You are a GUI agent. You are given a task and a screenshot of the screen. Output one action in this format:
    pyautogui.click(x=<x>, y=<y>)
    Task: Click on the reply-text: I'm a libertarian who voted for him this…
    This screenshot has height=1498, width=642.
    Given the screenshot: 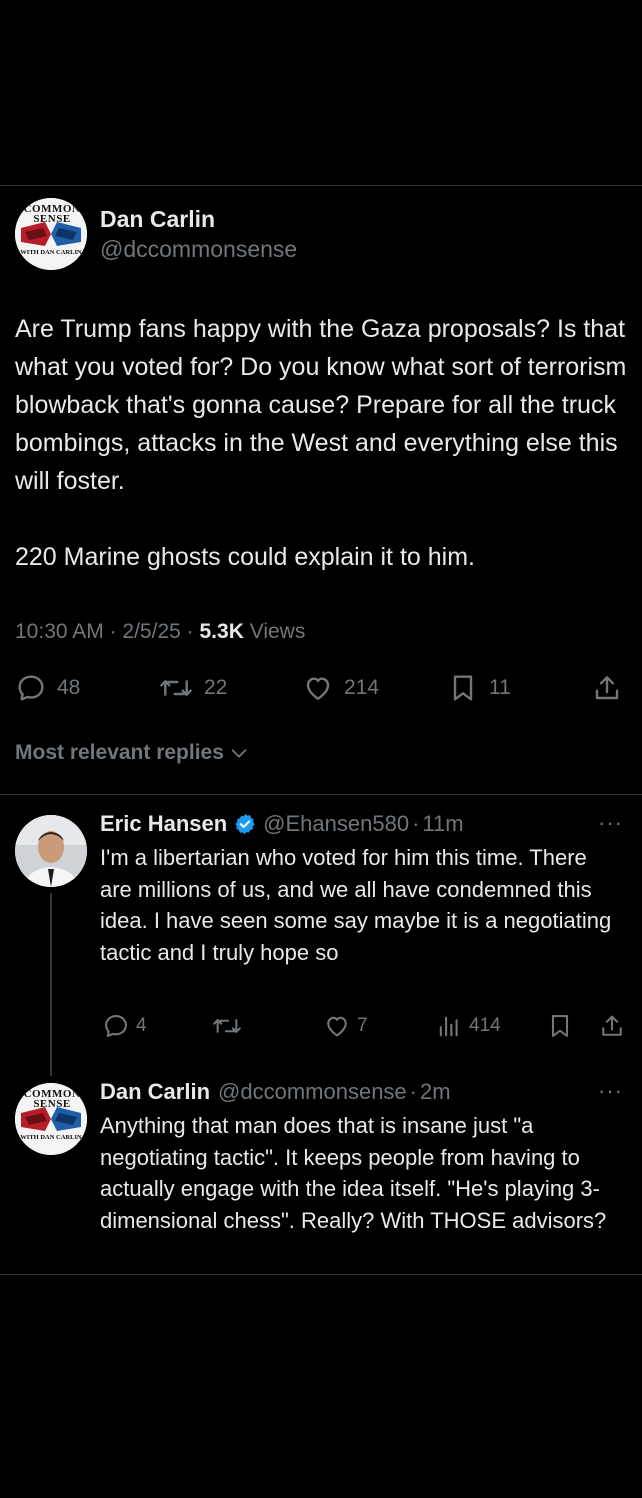 What is the action you would take?
    pyautogui.click(x=356, y=905)
    